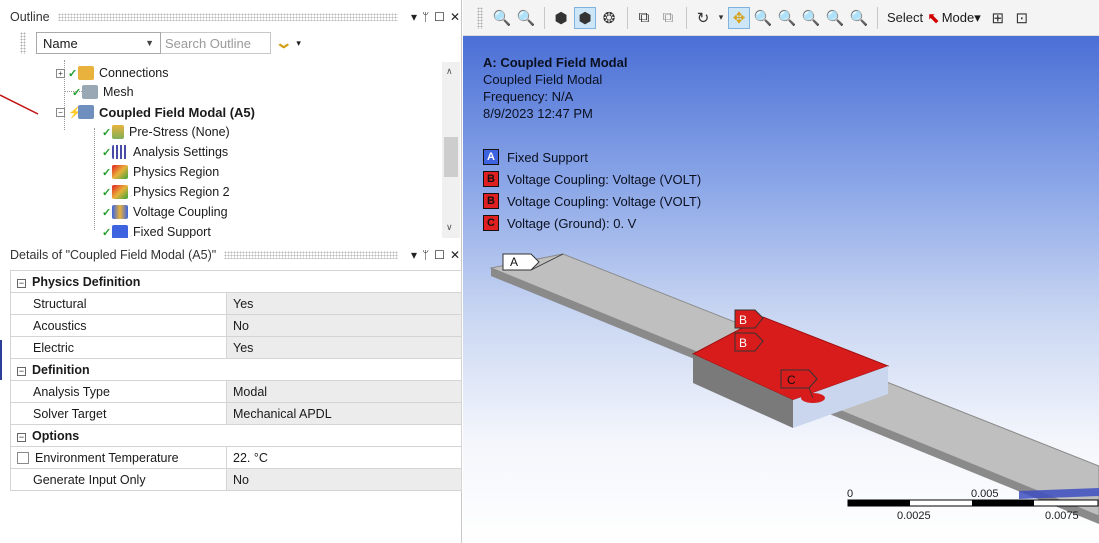 Image resolution: width=1099 pixels, height=543 pixels. What do you see at coordinates (180, 212) in the screenshot?
I see `tree-item-label: Voltage Coupling` at bounding box center [180, 212].